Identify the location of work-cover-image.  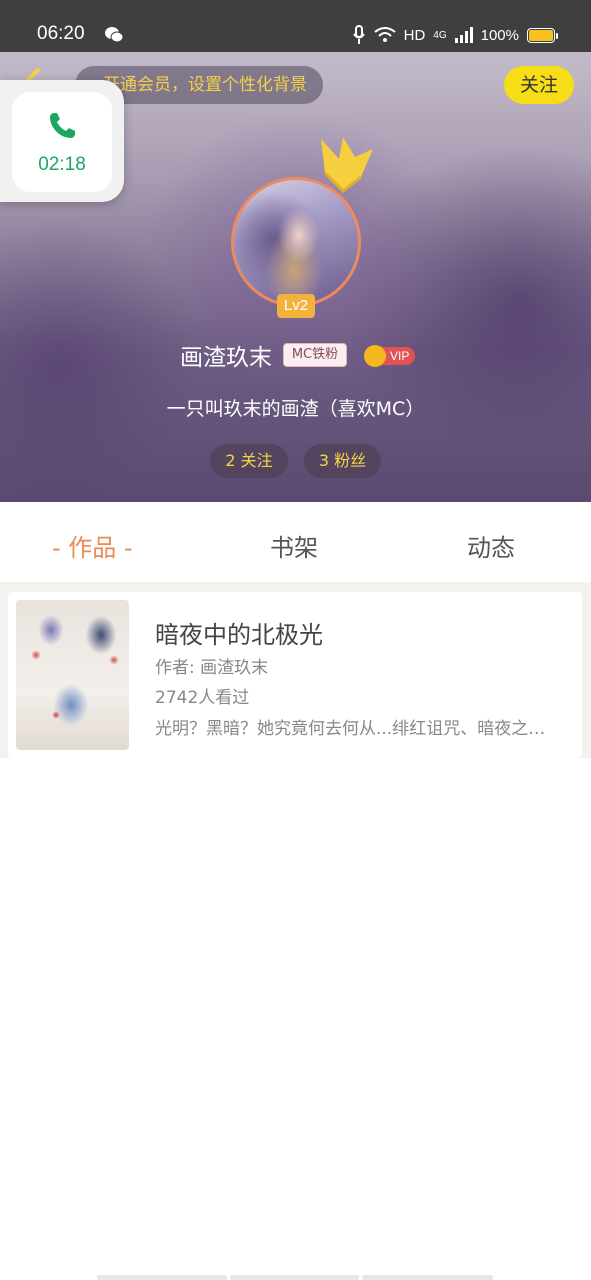
(72, 675).